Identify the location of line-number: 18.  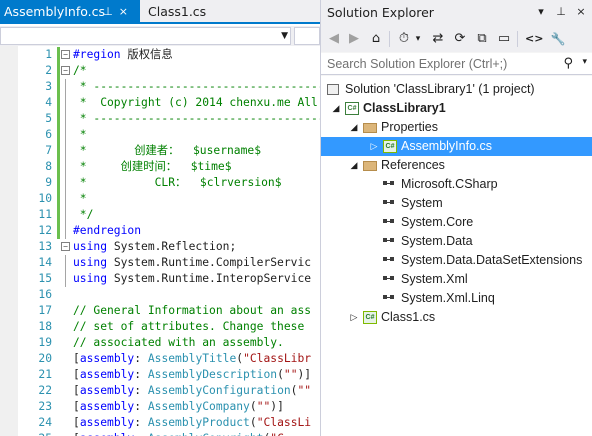
(45, 326).